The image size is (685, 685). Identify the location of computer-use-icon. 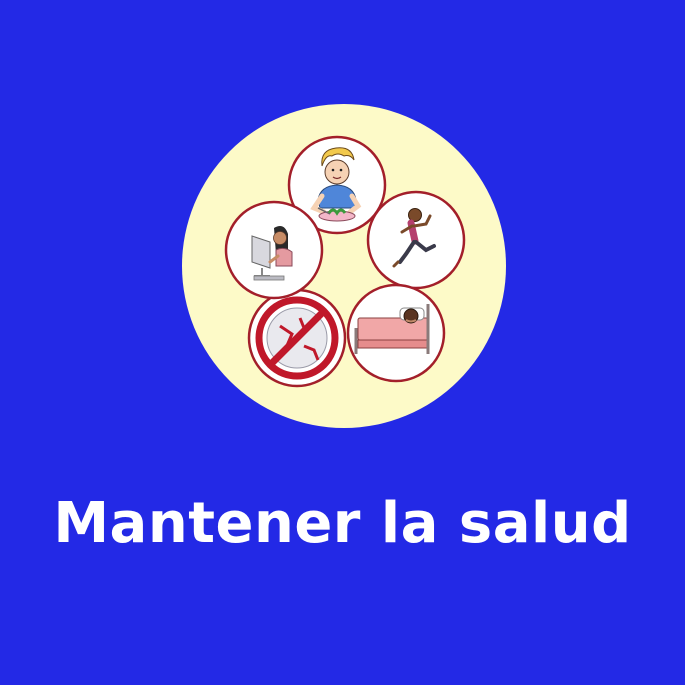
(274, 250).